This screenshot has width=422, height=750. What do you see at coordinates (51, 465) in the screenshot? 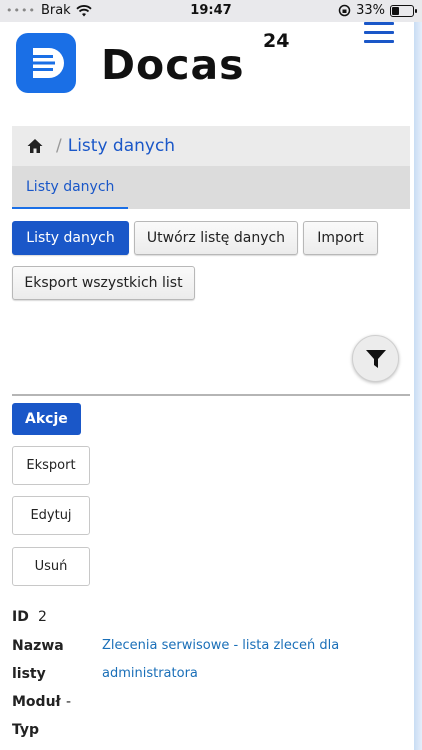
I see `export-button: Eksport` at bounding box center [51, 465].